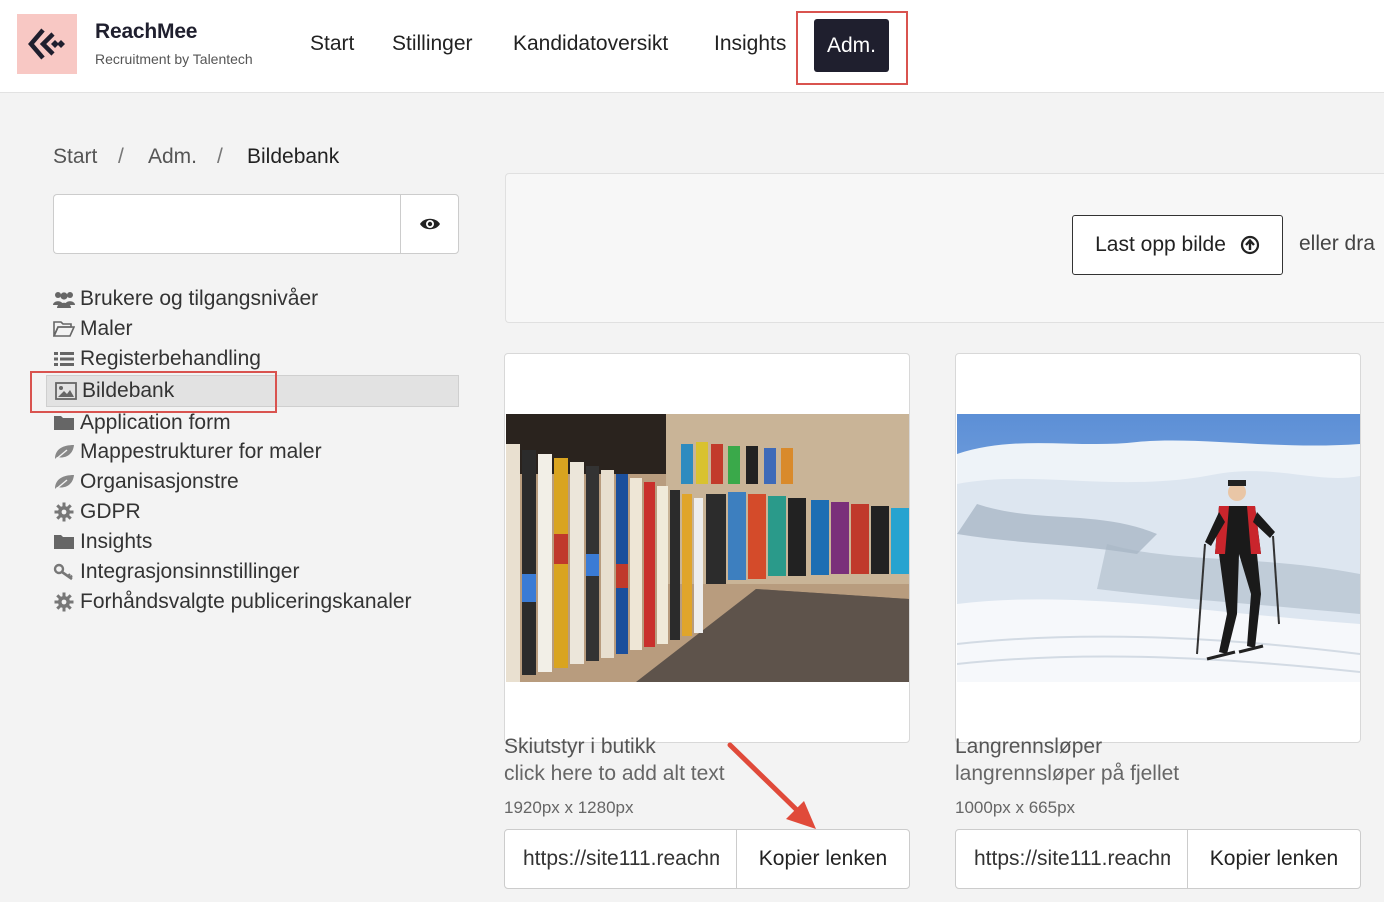  What do you see at coordinates (293, 156) in the screenshot?
I see `breadcrumb-current: Bildebank` at bounding box center [293, 156].